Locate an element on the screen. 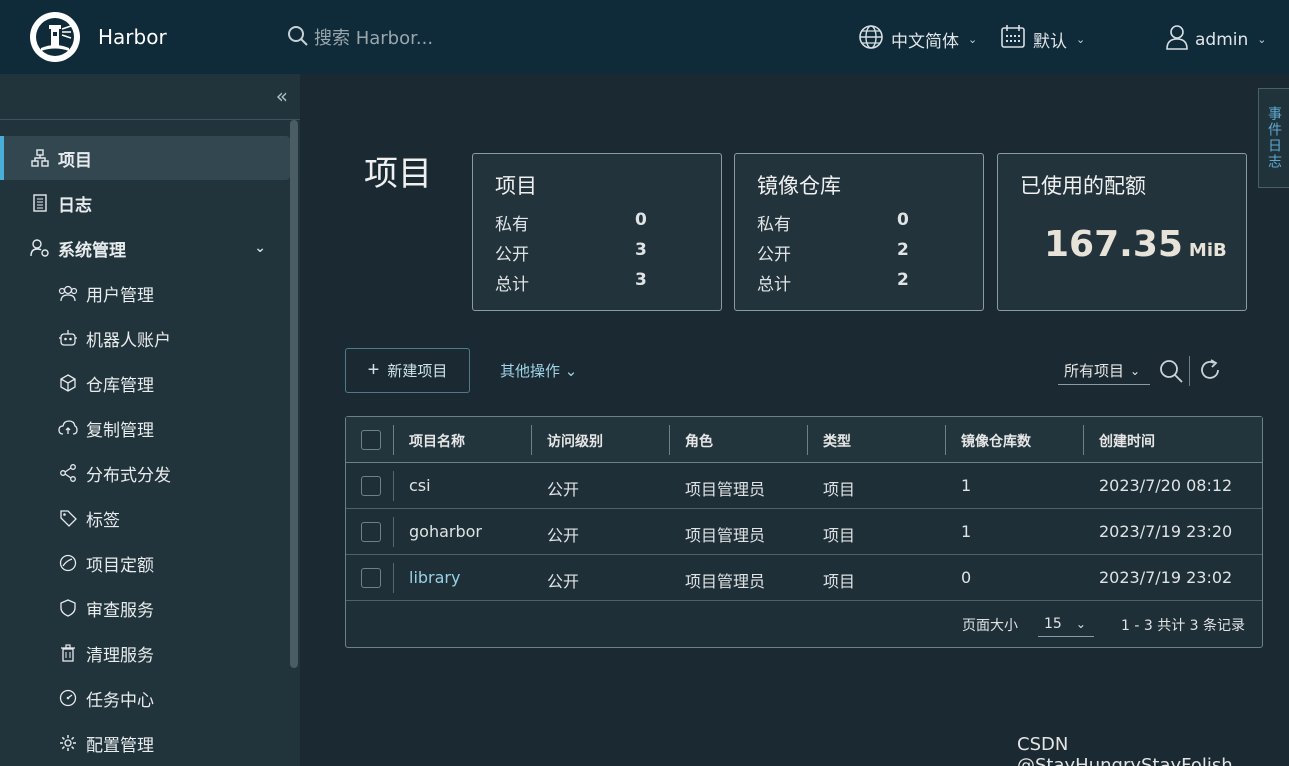 Image resolution: width=1289 pixels, height=766 pixels. column-header-repos: 镜像仓库数 is located at coordinates (996, 441).